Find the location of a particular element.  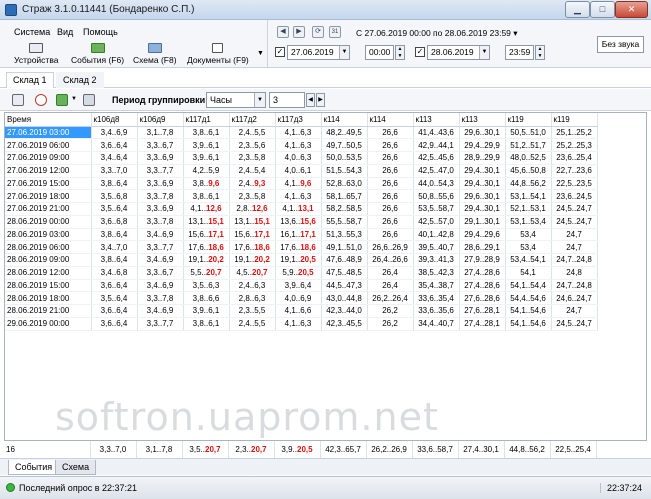

time-cell: 16 is located at coordinates (47, 449).